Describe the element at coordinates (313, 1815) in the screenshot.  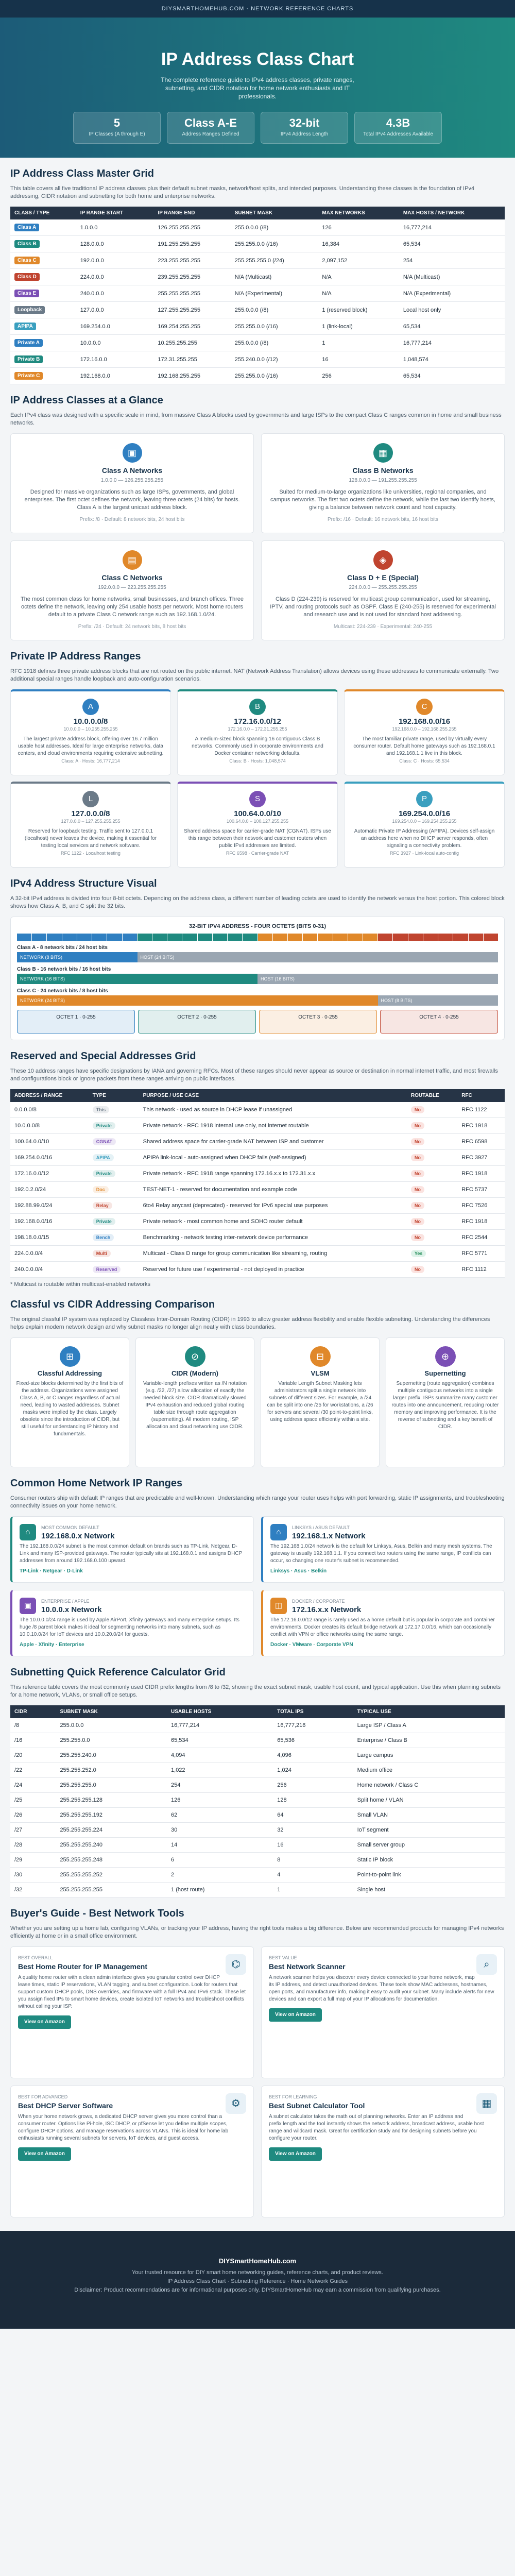
I see `table-cell: 64` at that location.